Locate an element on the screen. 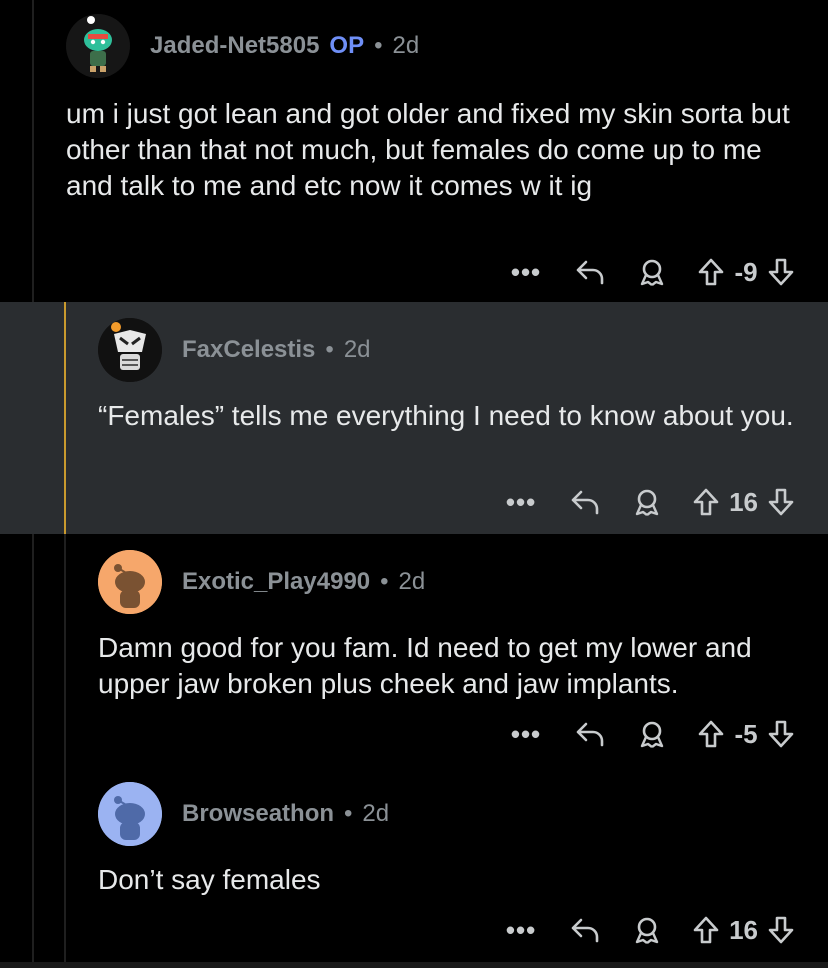  vote-score: -9 is located at coordinates (746, 271).